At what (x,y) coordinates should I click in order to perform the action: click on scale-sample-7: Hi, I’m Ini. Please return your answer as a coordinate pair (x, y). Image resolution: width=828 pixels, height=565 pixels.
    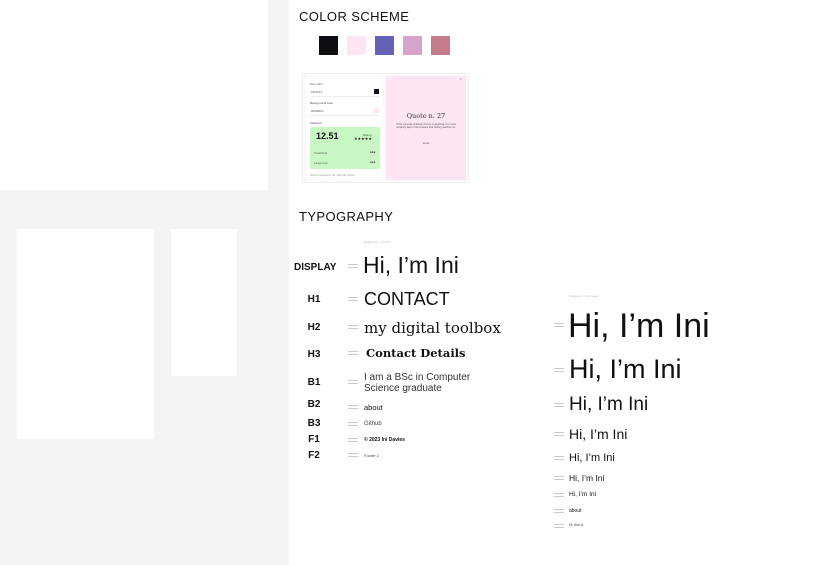
    Looking at the image, I should click on (583, 494).